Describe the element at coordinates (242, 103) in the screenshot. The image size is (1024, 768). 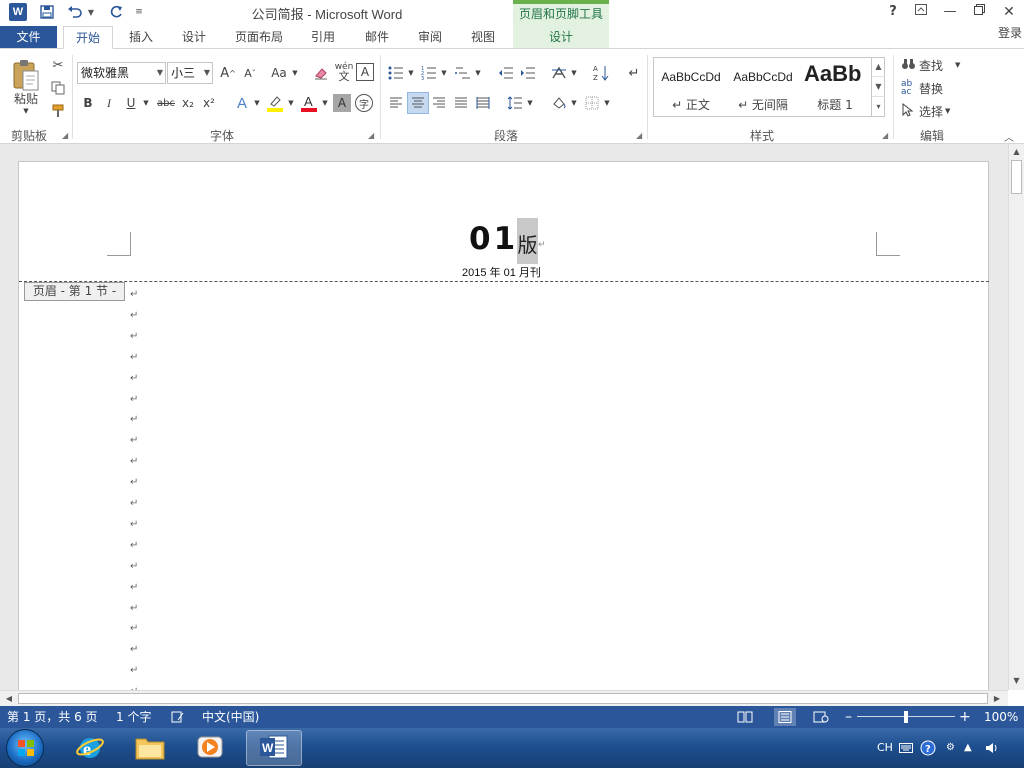
I see `text-effects-icon: A` at that location.